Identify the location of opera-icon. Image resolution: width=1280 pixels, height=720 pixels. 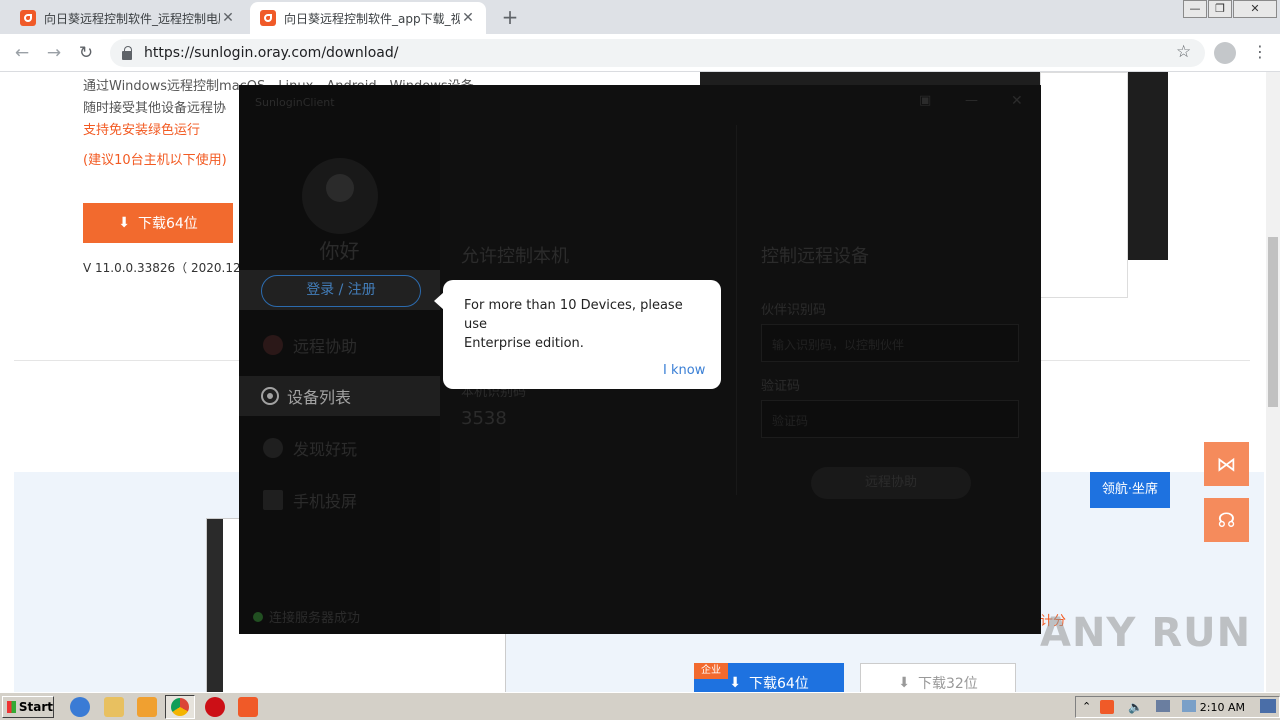
(215, 707).